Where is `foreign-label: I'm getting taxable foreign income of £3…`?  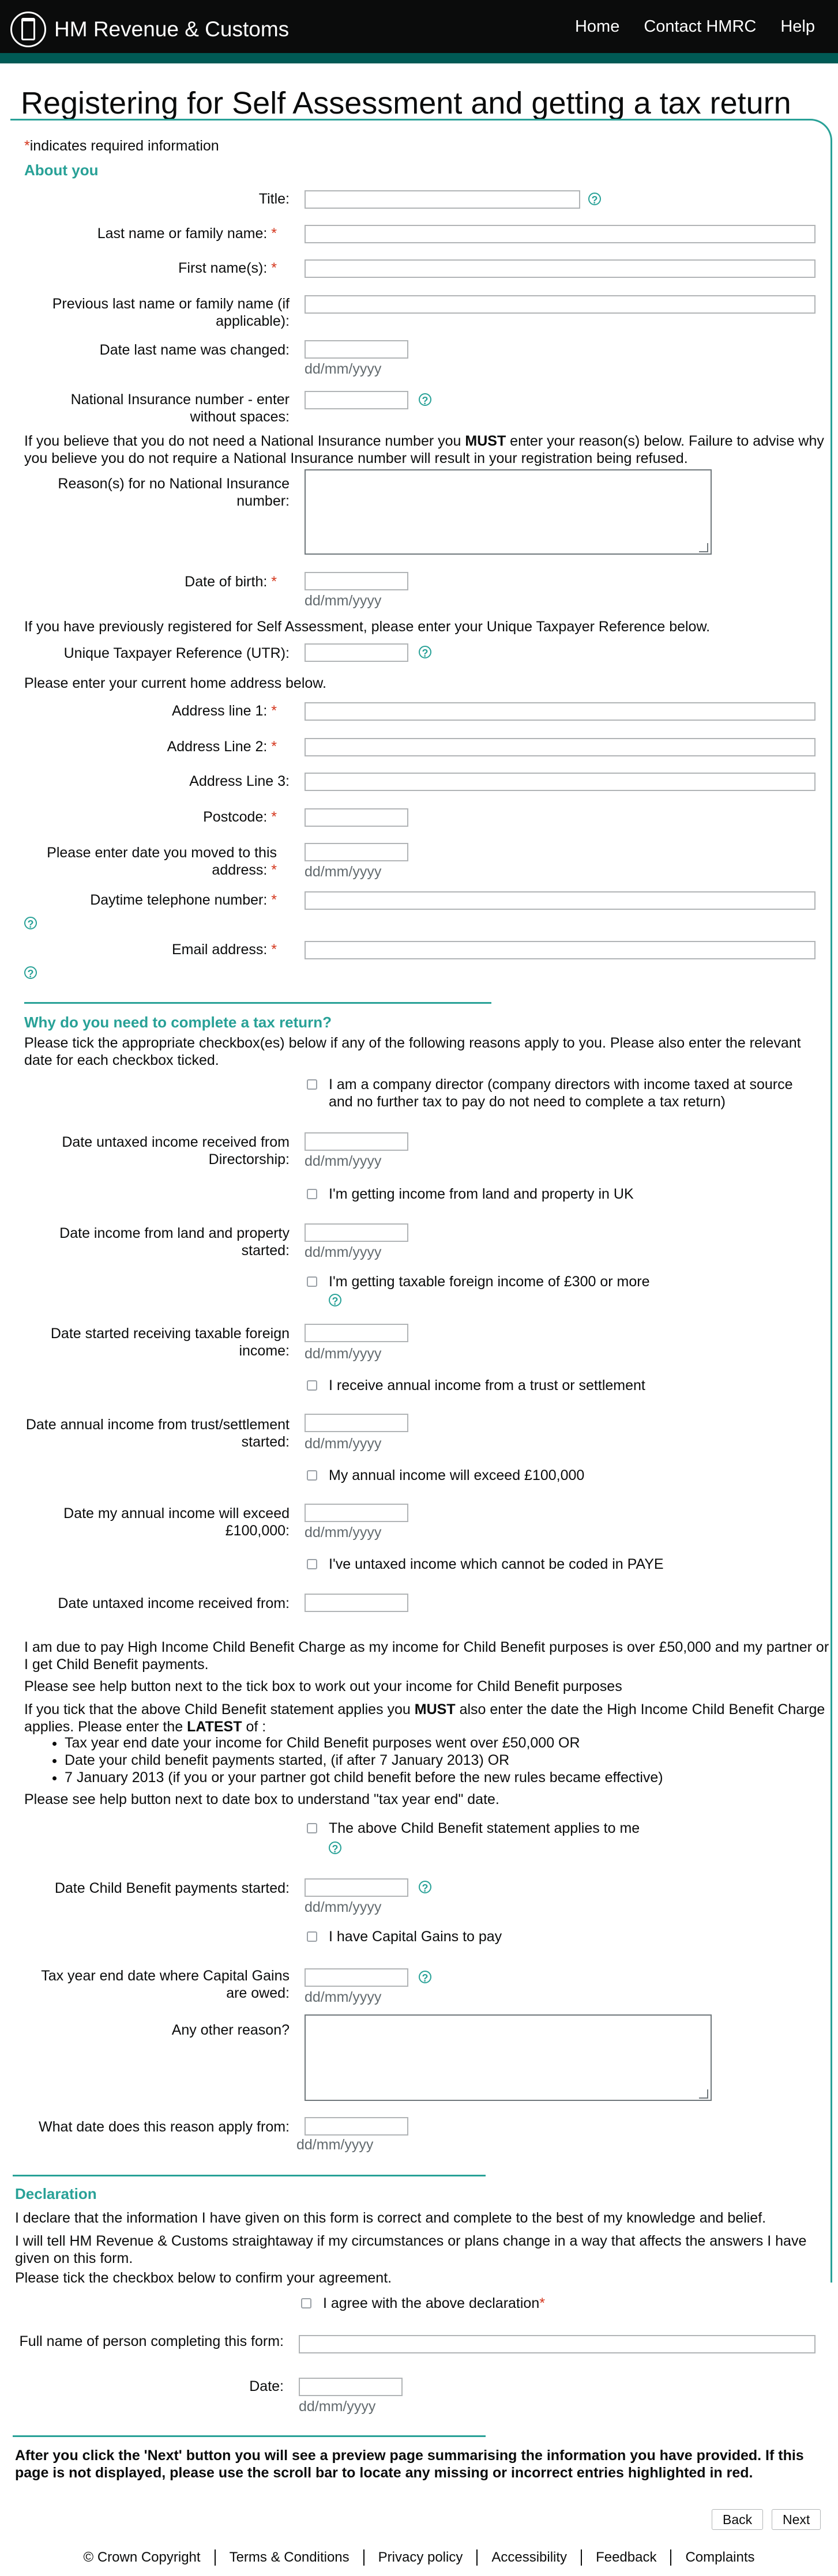 foreign-label: I'm getting taxable foreign income of £3… is located at coordinates (489, 1282).